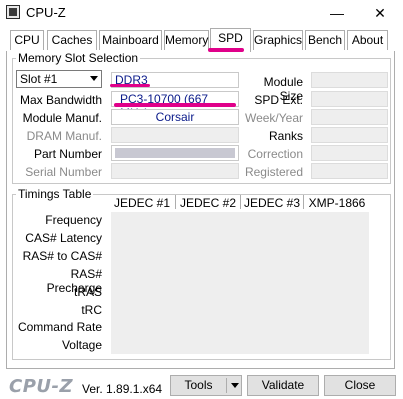  I want to click on part-number-field, so click(175, 153).